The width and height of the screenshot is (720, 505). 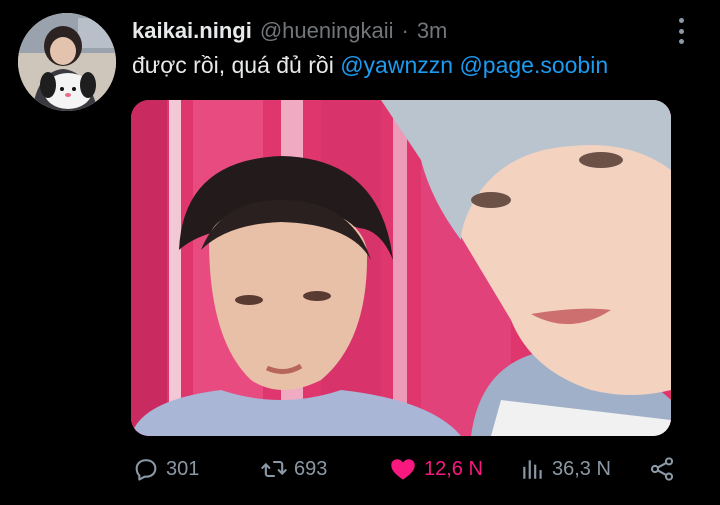 I want to click on speech-bubble-icon, so click(x=146, y=470).